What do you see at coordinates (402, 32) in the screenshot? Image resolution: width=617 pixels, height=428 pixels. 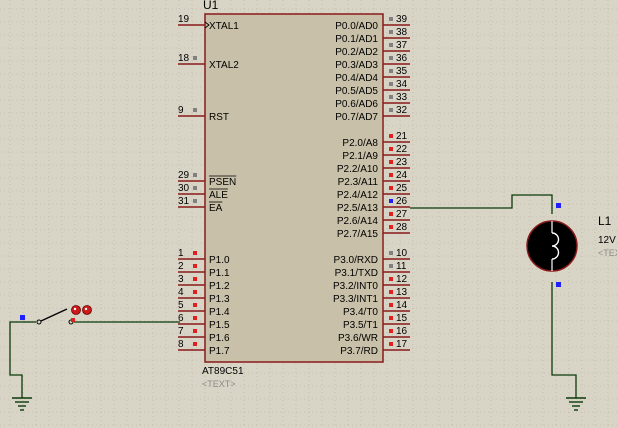 I see `pin-number: 38` at bounding box center [402, 32].